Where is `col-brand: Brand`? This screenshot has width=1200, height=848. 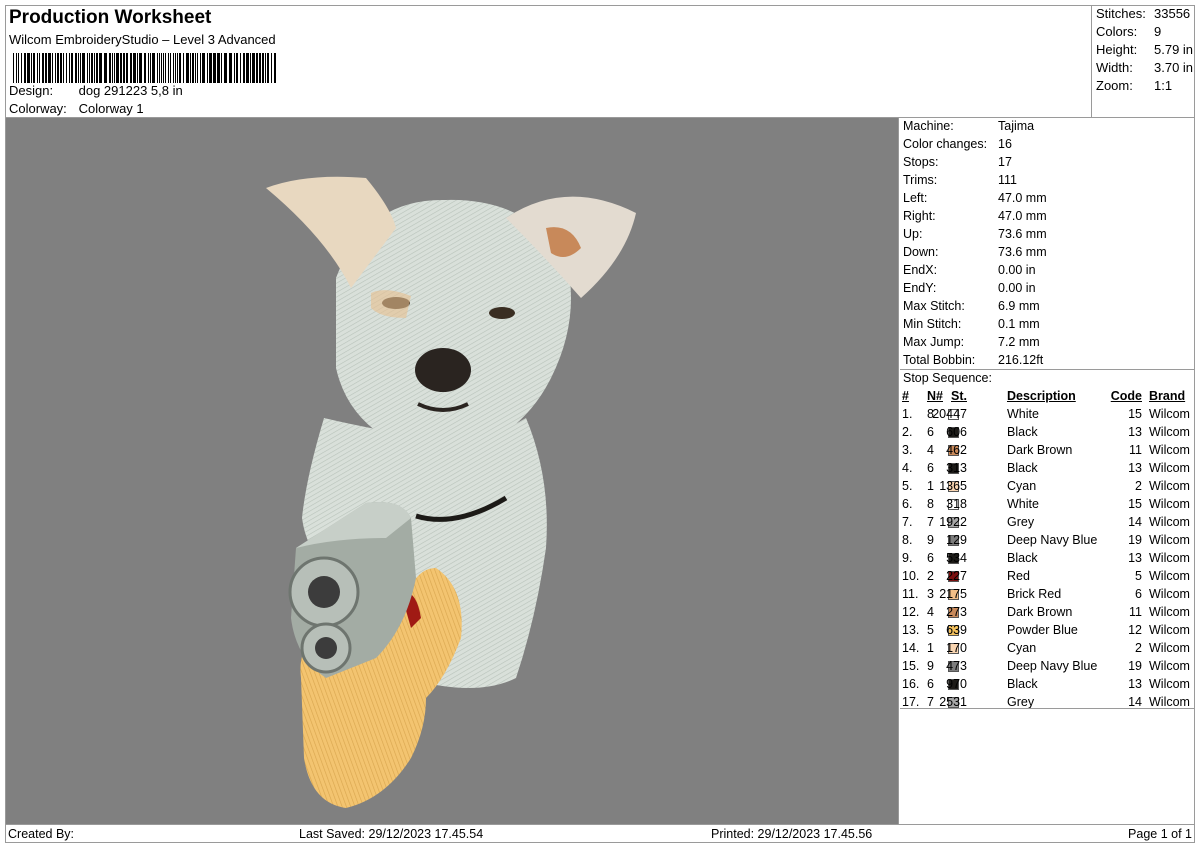 col-brand: Brand is located at coordinates (1167, 396).